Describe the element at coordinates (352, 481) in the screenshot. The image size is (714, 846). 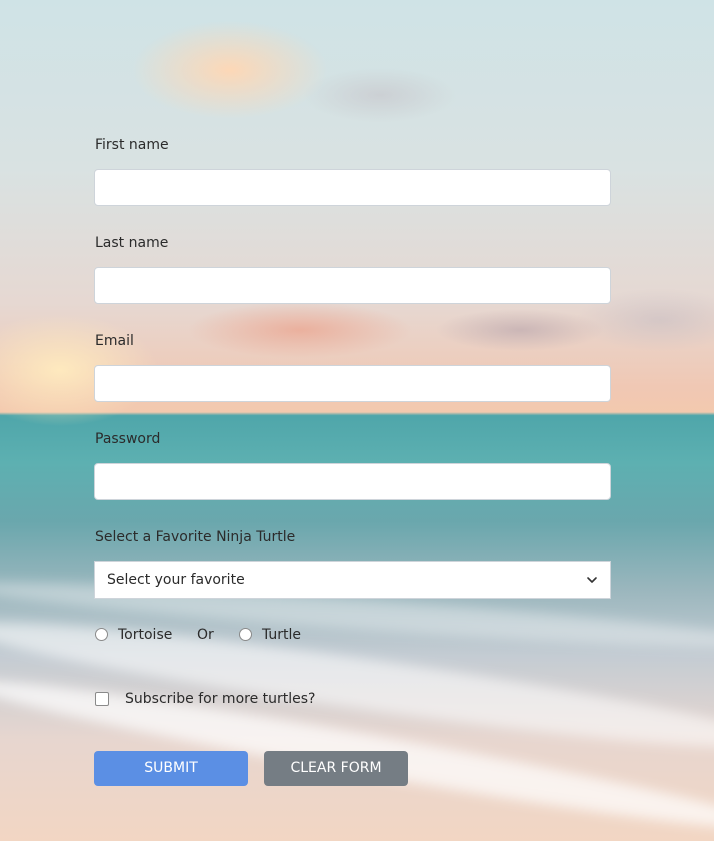
I see `password-input` at that location.